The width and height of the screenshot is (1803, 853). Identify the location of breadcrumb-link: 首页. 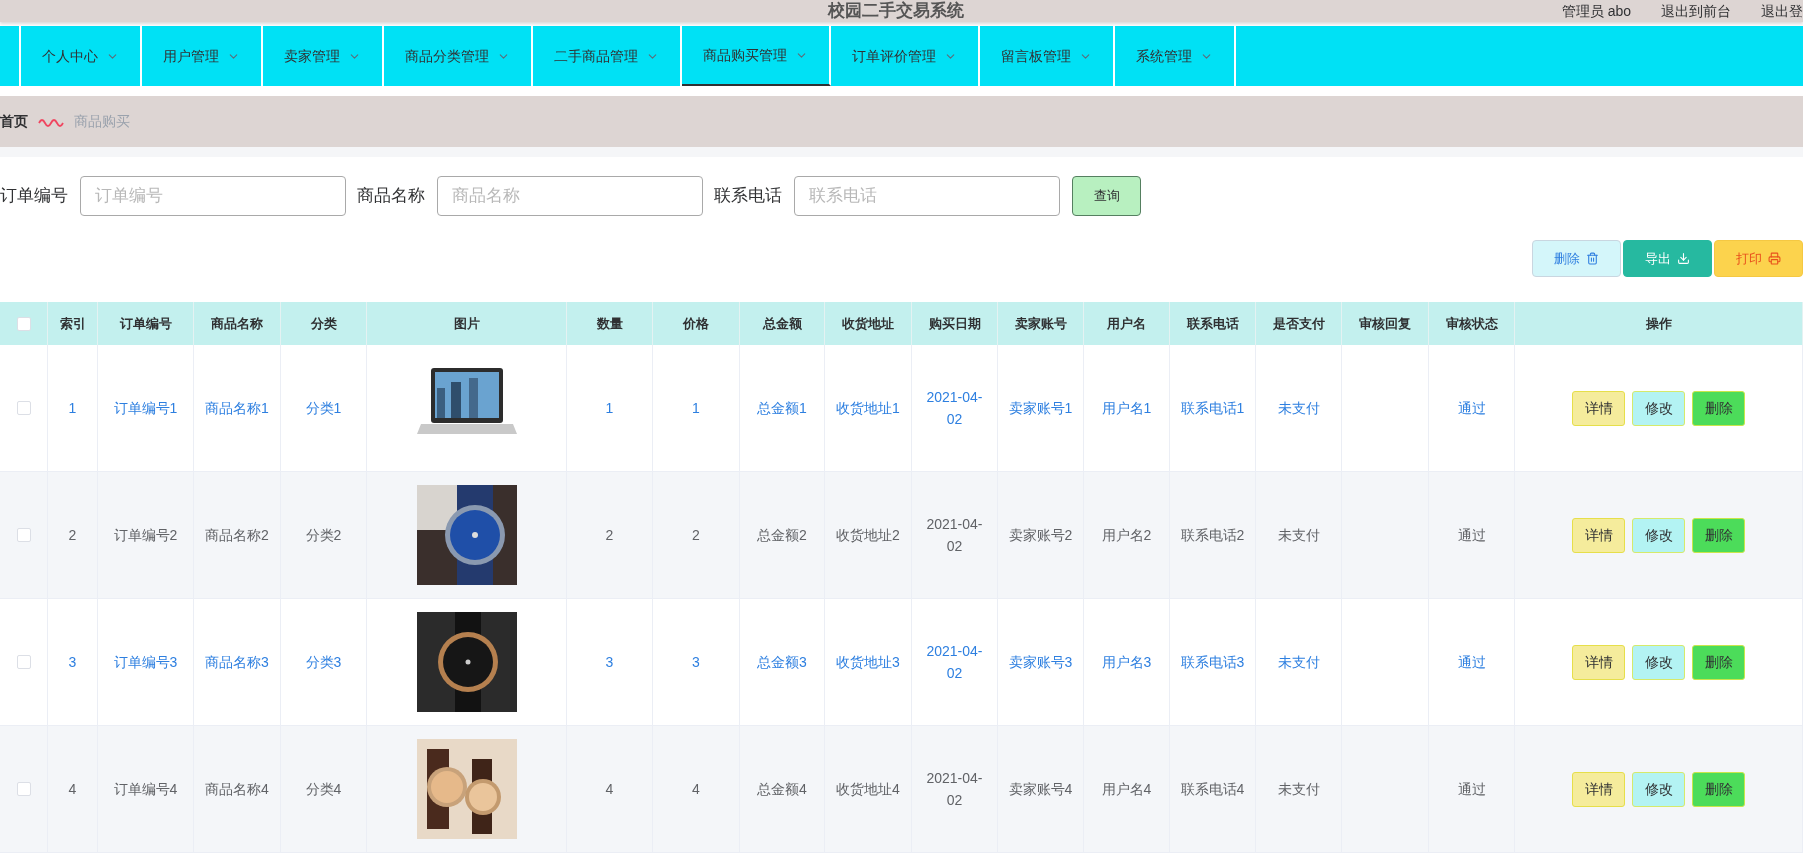
(14, 121).